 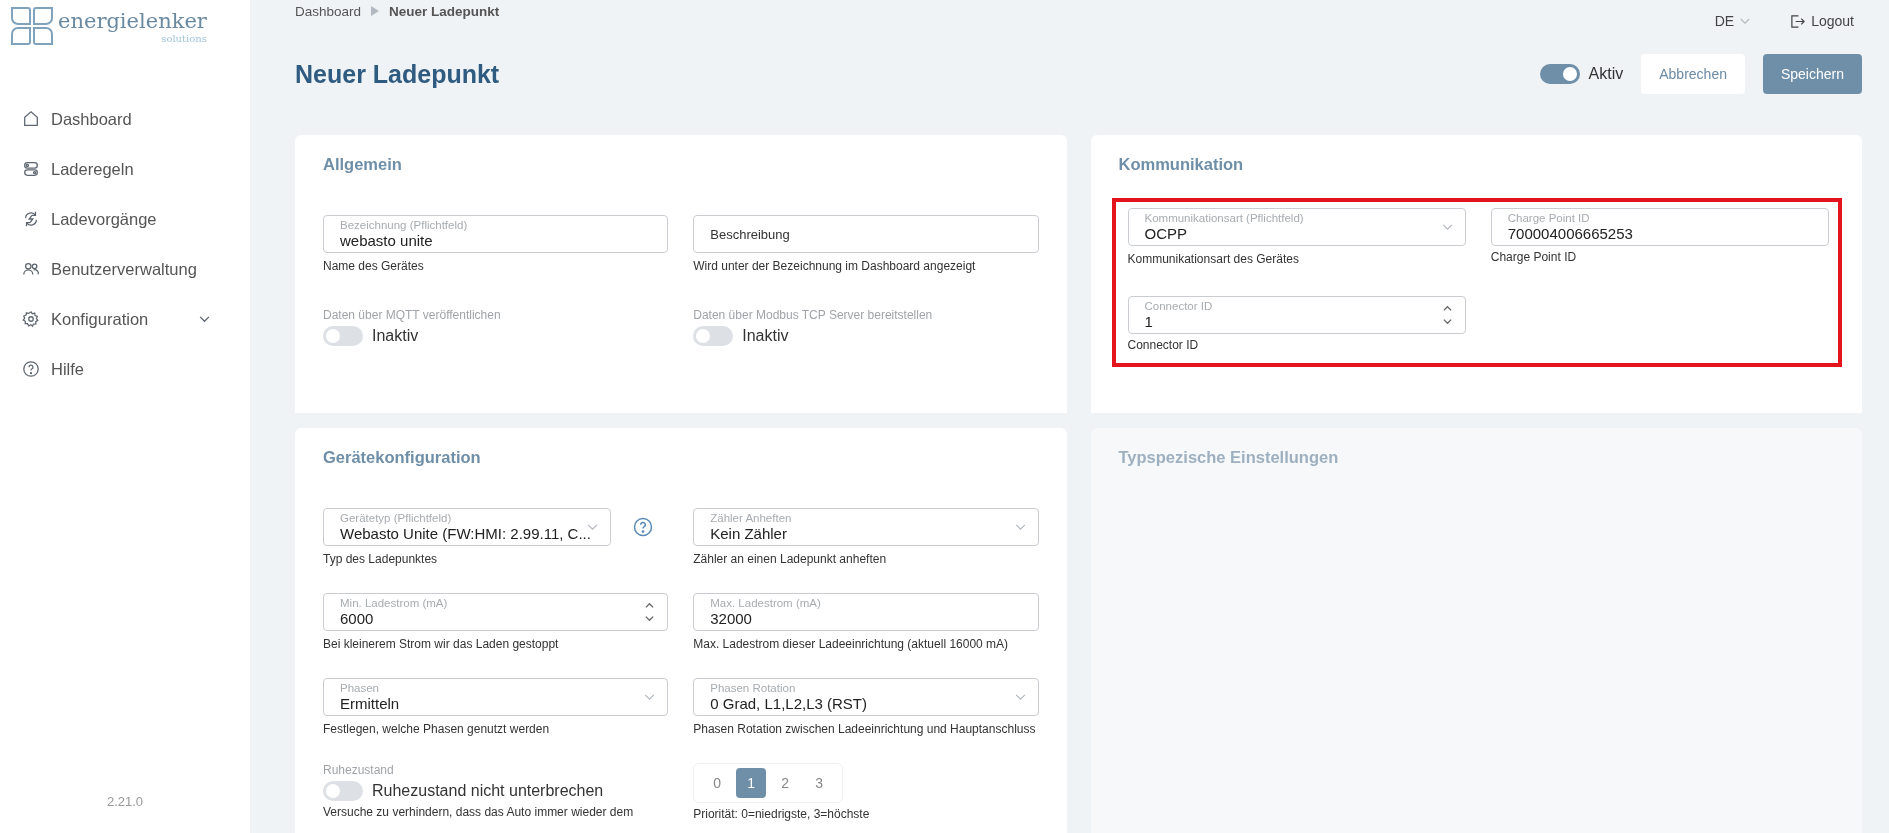 I want to click on breadcrumb-separator-icon, so click(x=375, y=11).